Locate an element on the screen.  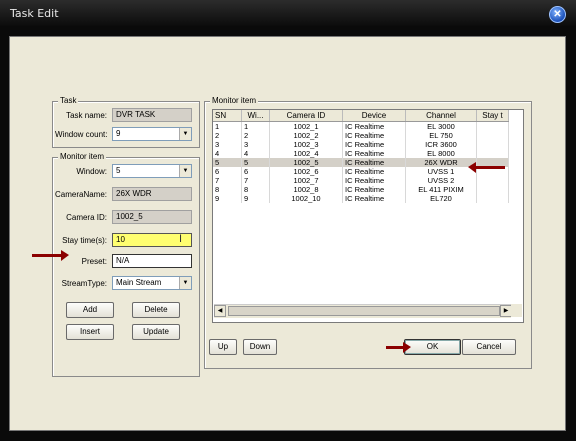
cell-camera-id: 1002_6 is located at coordinates (306, 171).